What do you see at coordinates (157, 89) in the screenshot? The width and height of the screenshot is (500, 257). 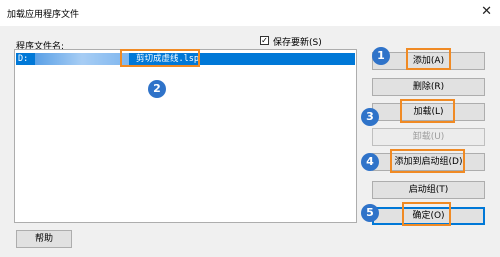 I see `callout-badge-2: 2` at bounding box center [157, 89].